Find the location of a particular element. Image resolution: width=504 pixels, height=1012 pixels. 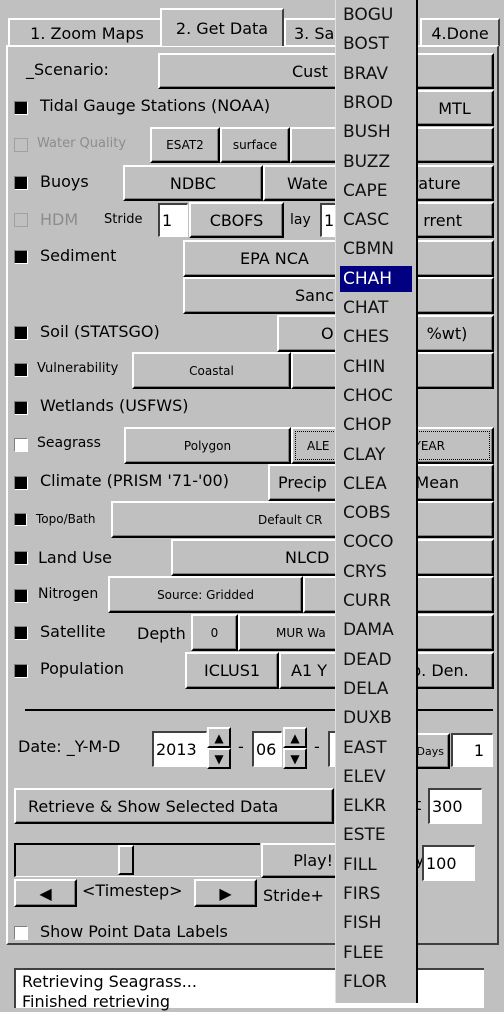

dropdown-item: BOGU is located at coordinates (376, 15).